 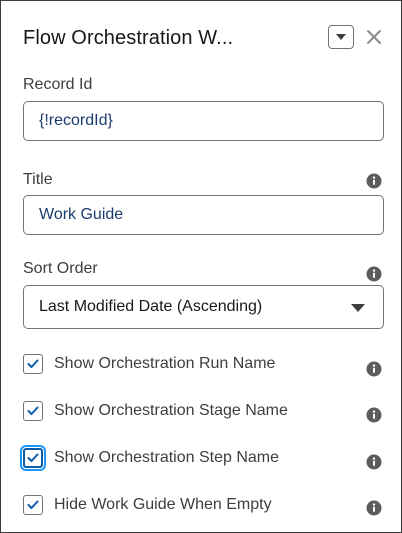 I want to click on checkbox-row-show-run-name: Show Orchestration Run Name, so click(x=149, y=364).